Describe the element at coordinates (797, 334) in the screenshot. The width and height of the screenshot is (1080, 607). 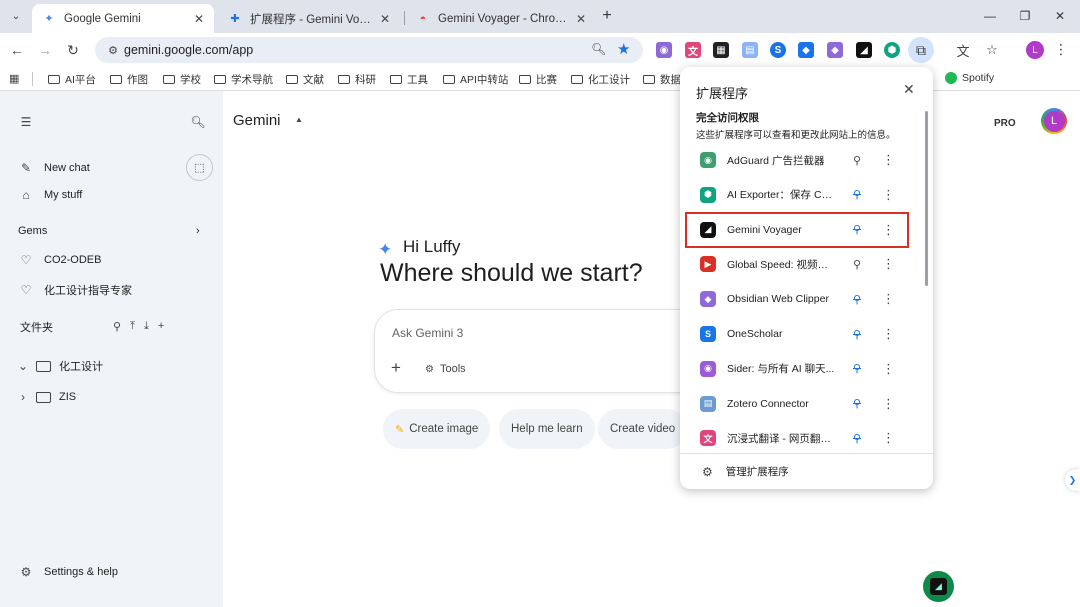
I see `extension-row: S OneScholar ⚲ ⋮` at that location.